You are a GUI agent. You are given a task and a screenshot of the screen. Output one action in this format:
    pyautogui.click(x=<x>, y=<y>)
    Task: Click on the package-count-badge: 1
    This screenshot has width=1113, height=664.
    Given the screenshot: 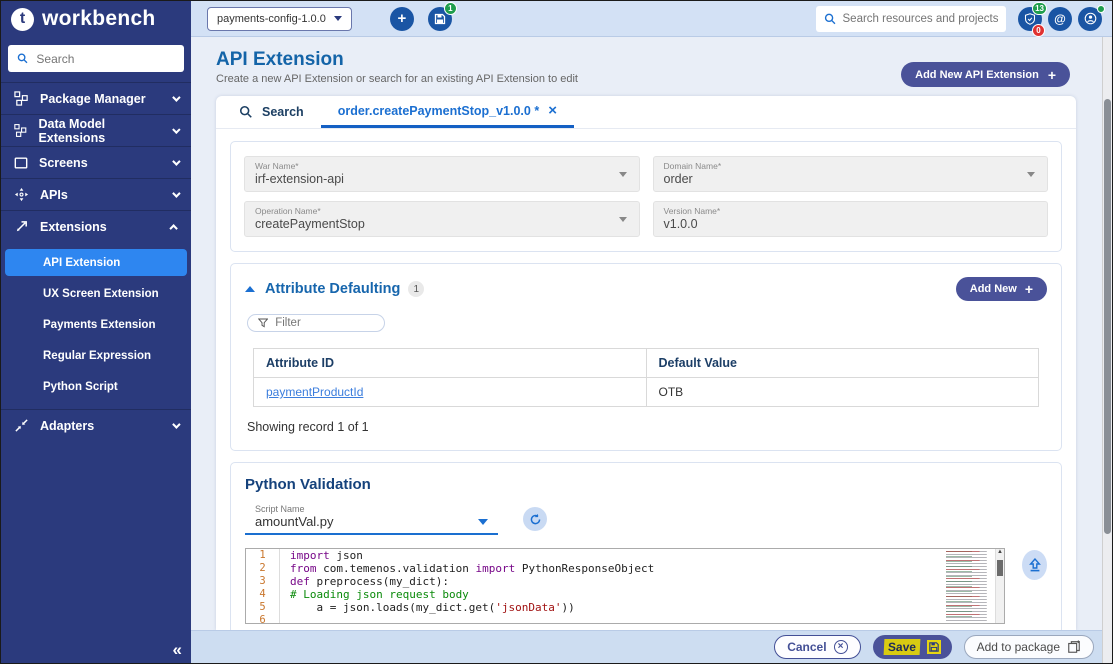 What is the action you would take?
    pyautogui.click(x=450, y=8)
    